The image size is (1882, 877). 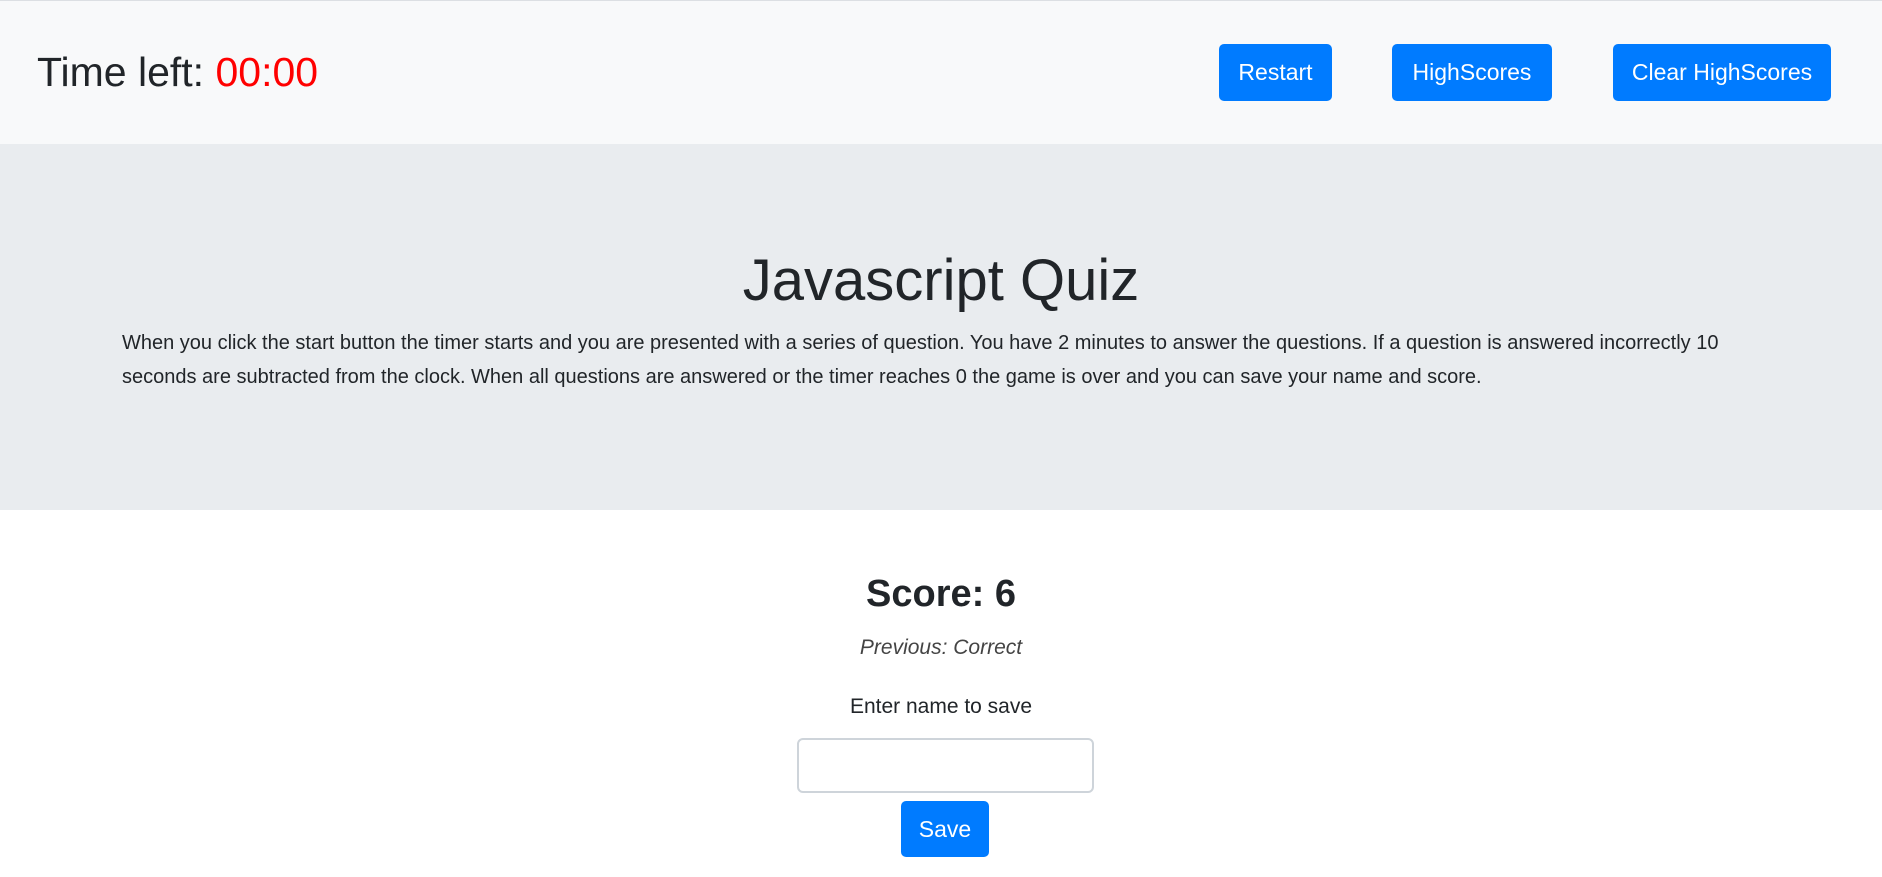 What do you see at coordinates (941, 280) in the screenshot?
I see `page-title: Javascript Quiz` at bounding box center [941, 280].